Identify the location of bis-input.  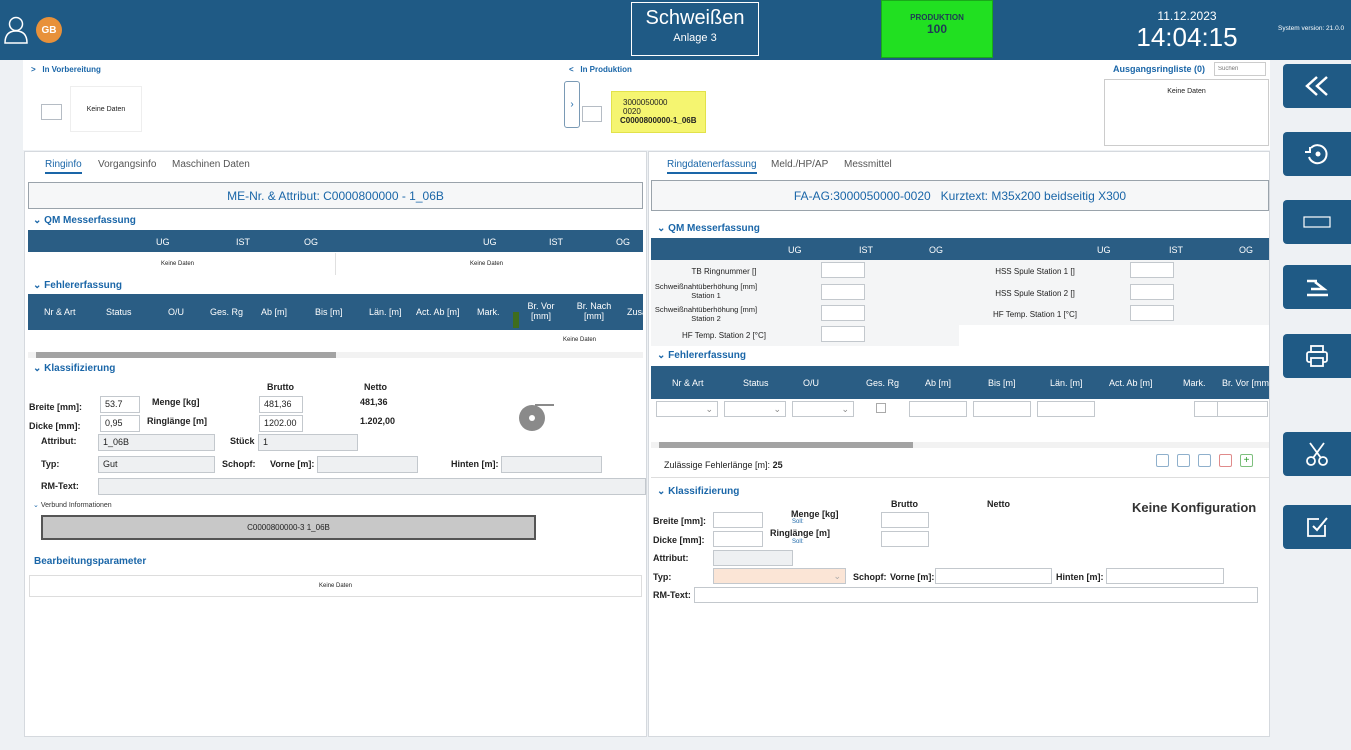
(1002, 409).